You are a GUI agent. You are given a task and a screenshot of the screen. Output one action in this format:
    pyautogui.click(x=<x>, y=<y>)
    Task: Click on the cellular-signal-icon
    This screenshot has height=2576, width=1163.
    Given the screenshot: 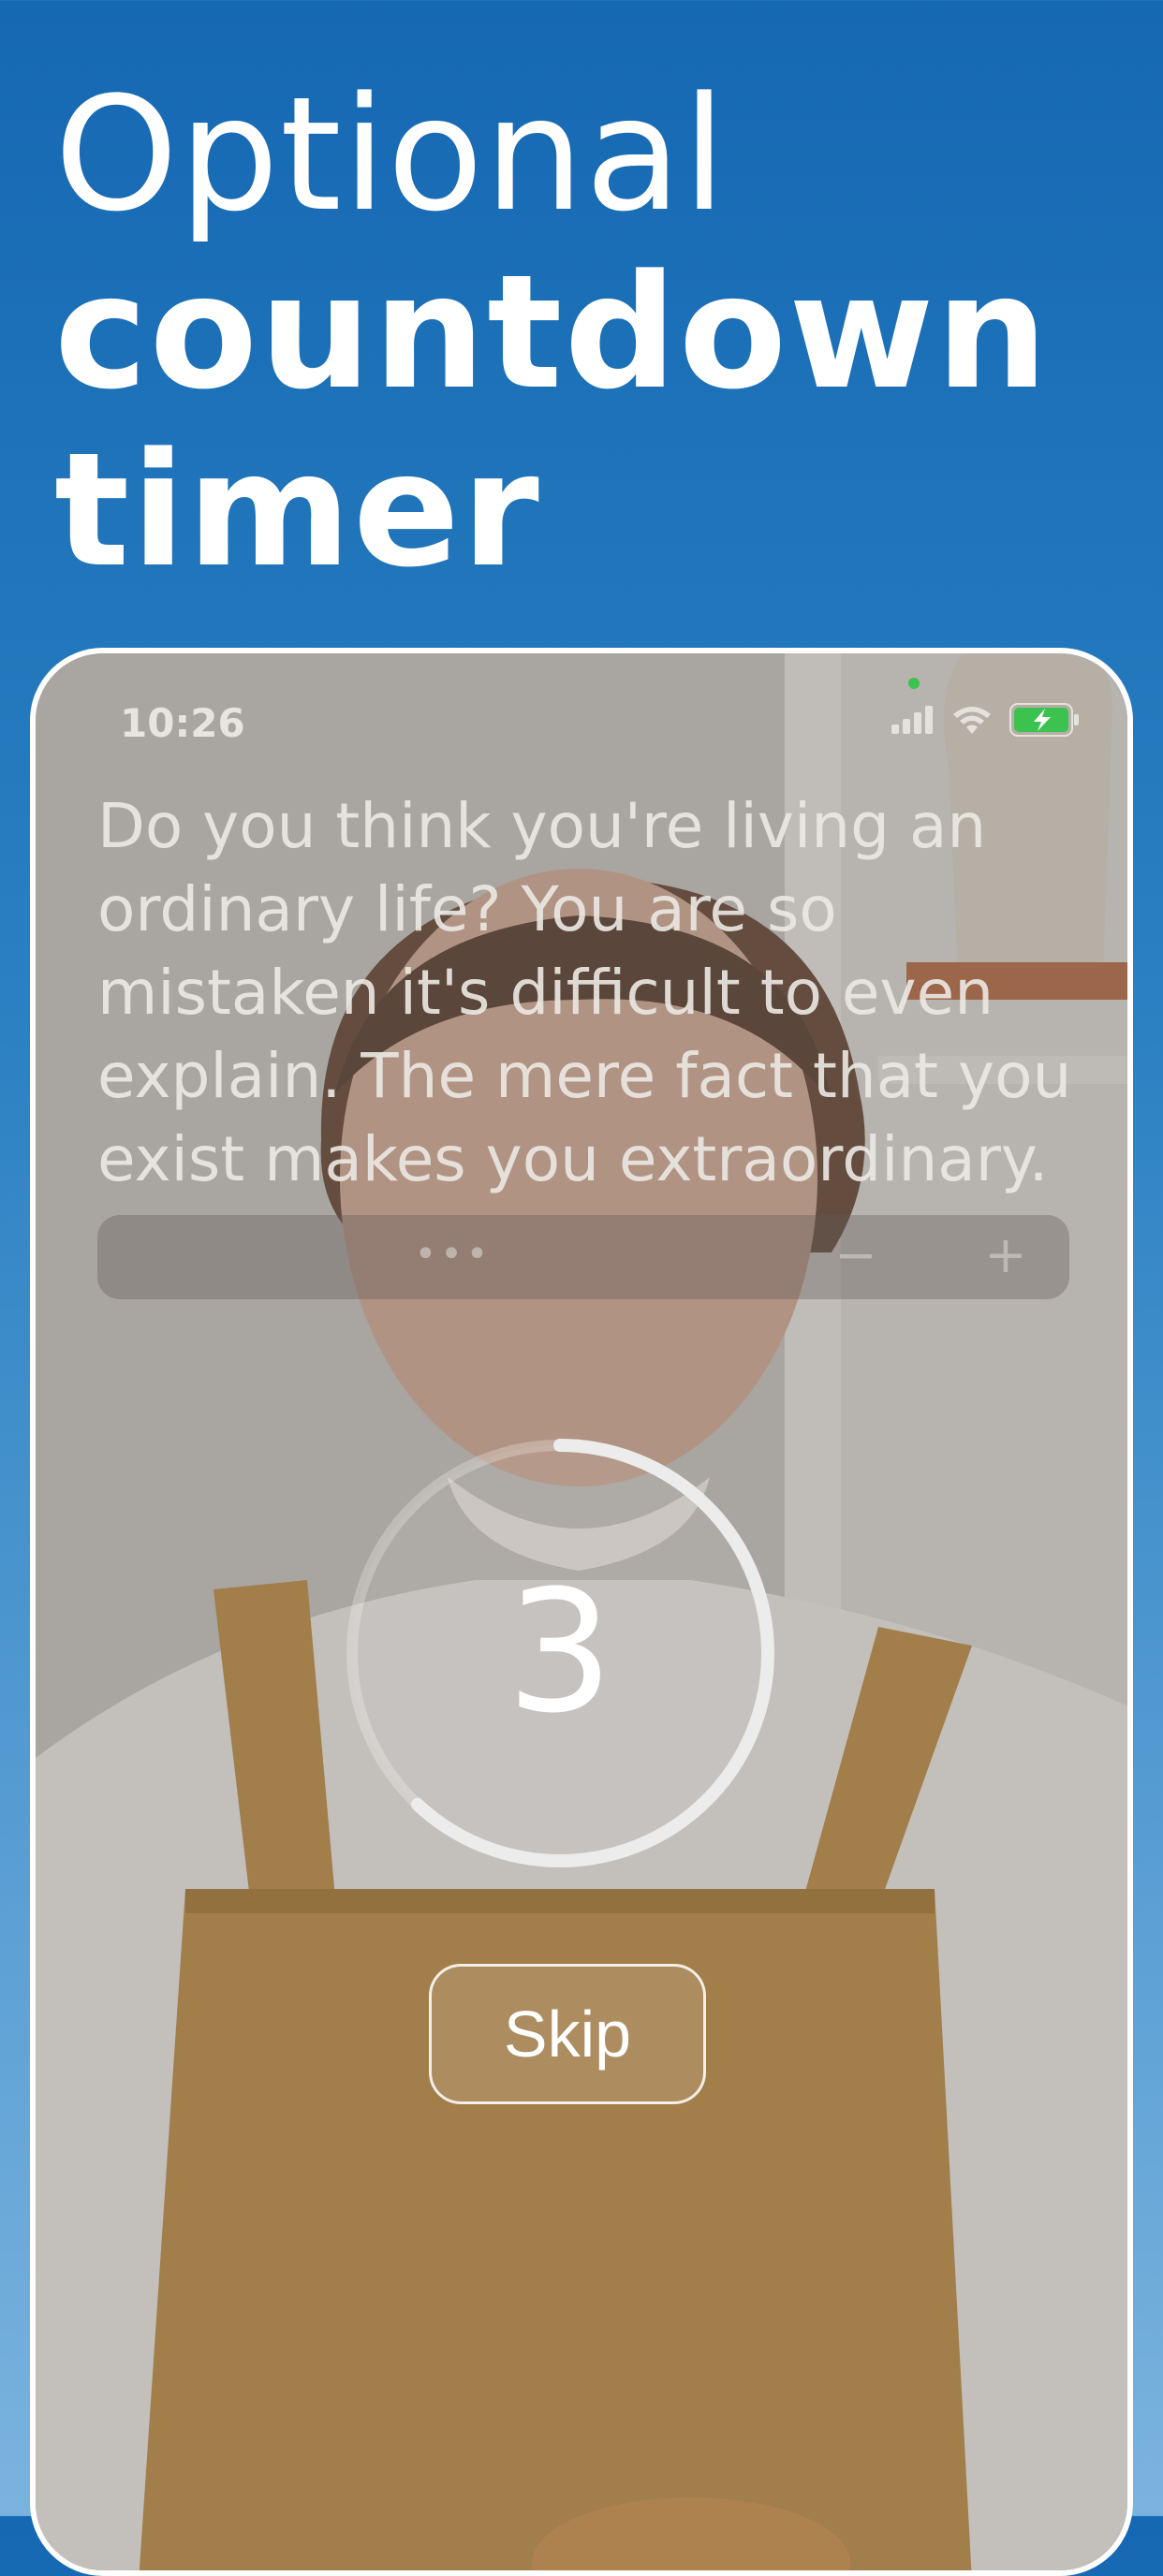 What is the action you would take?
    pyautogui.click(x=912, y=720)
    